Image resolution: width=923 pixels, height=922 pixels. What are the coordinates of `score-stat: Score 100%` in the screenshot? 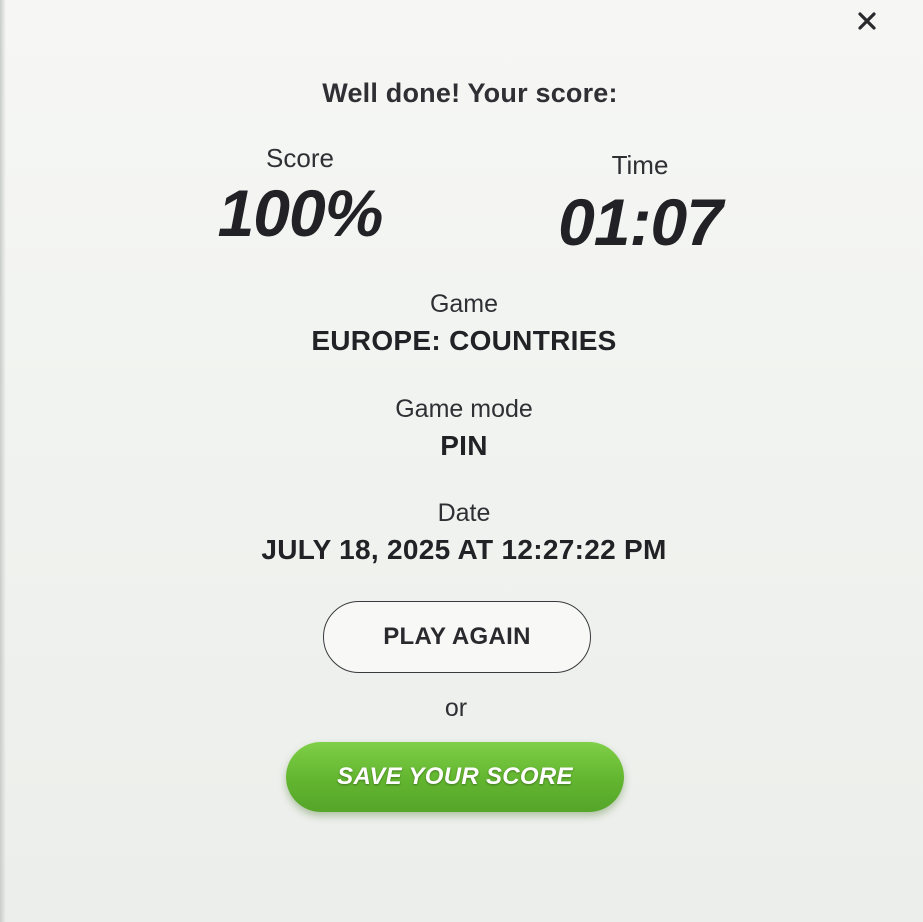 It's located at (300, 194).